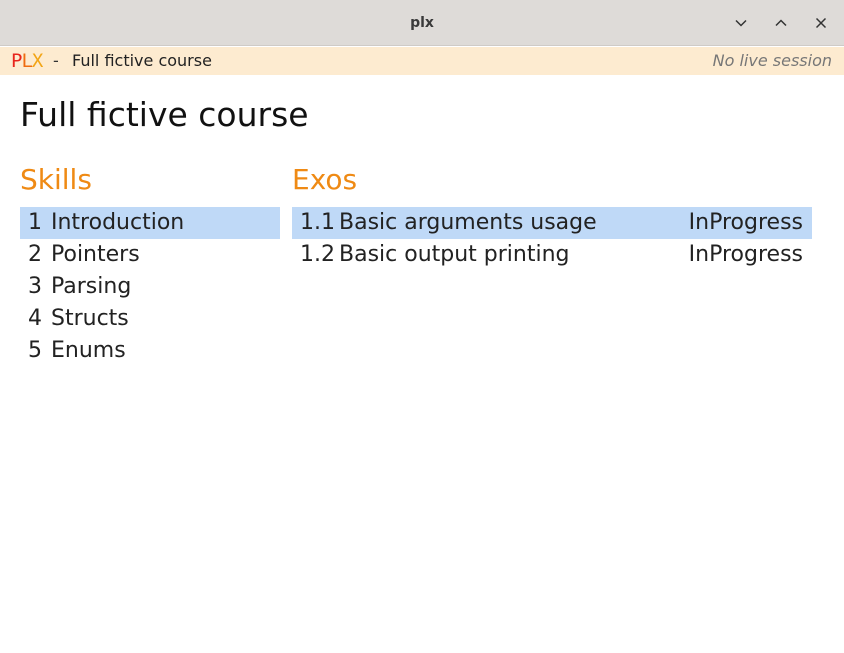  I want to click on close-icon, so click(821, 23).